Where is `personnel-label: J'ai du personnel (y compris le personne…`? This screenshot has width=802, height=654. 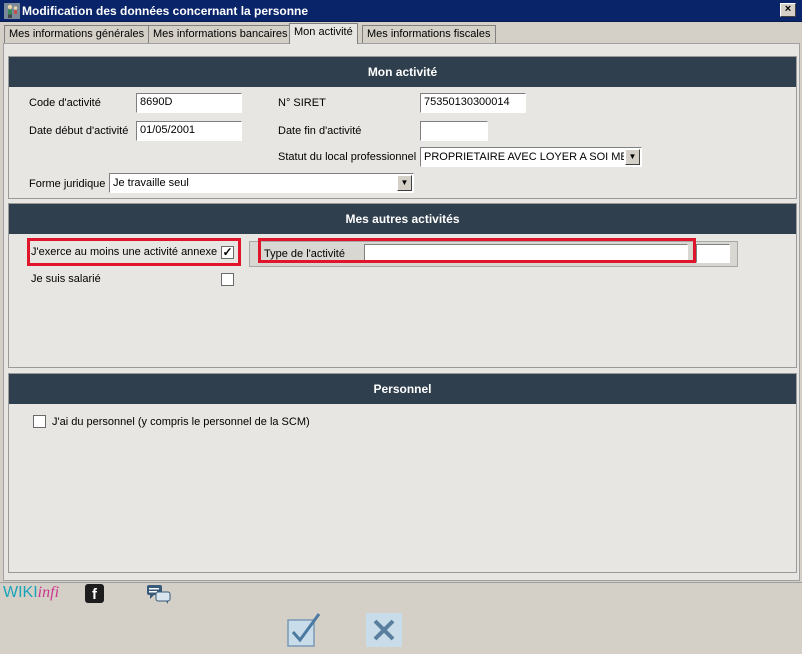
personnel-label: J'ai du personnel (y compris le personne… is located at coordinates (181, 422).